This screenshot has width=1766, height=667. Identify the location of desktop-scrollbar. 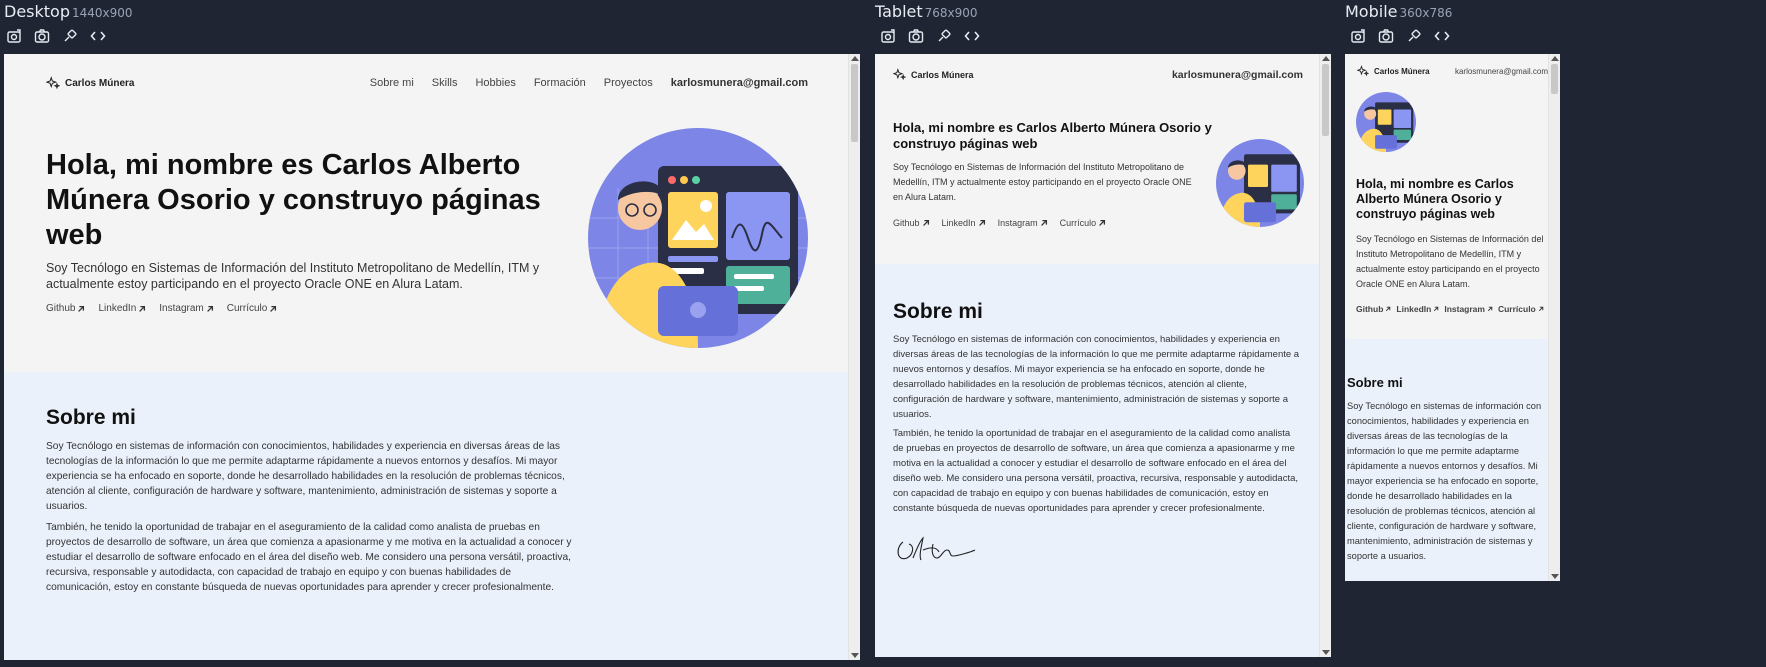
(854, 357).